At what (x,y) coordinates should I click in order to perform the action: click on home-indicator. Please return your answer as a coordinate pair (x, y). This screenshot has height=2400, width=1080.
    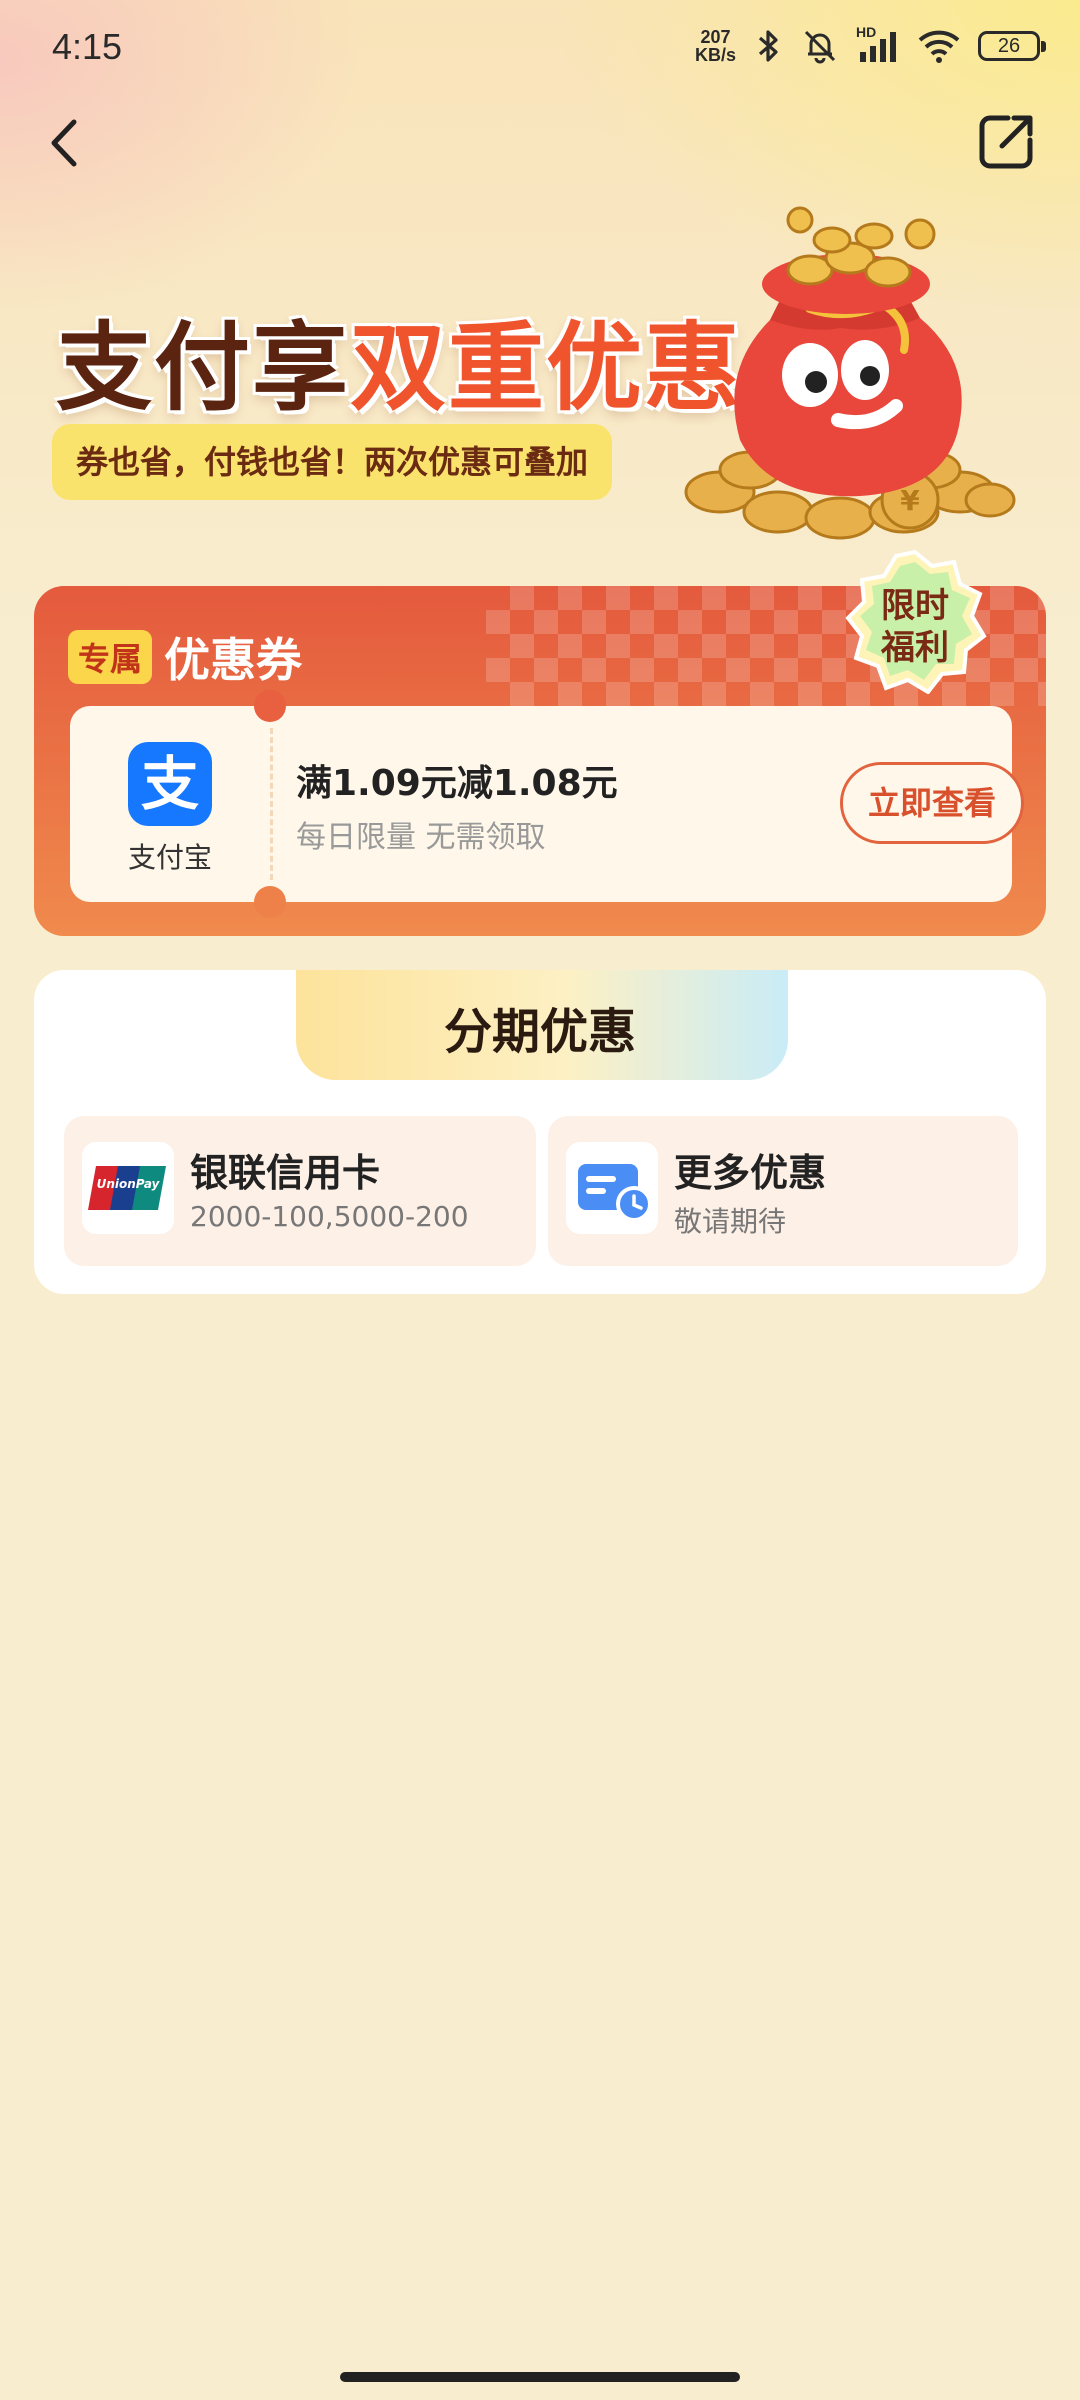
    Looking at the image, I should click on (540, 2377).